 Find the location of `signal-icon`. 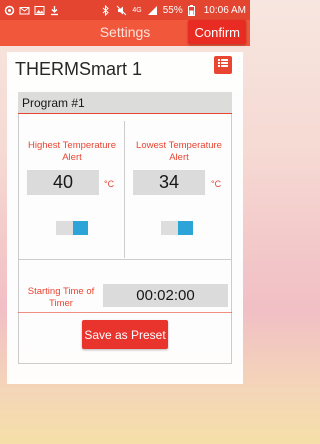

signal-icon is located at coordinates (152, 10).